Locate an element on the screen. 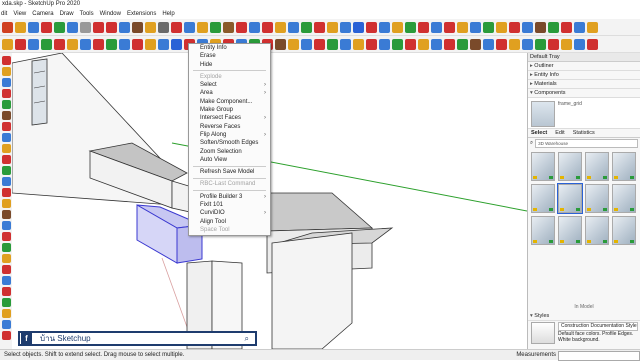 The height and width of the screenshot is (361, 640). menu-item: Help is located at coordinates (168, 14).